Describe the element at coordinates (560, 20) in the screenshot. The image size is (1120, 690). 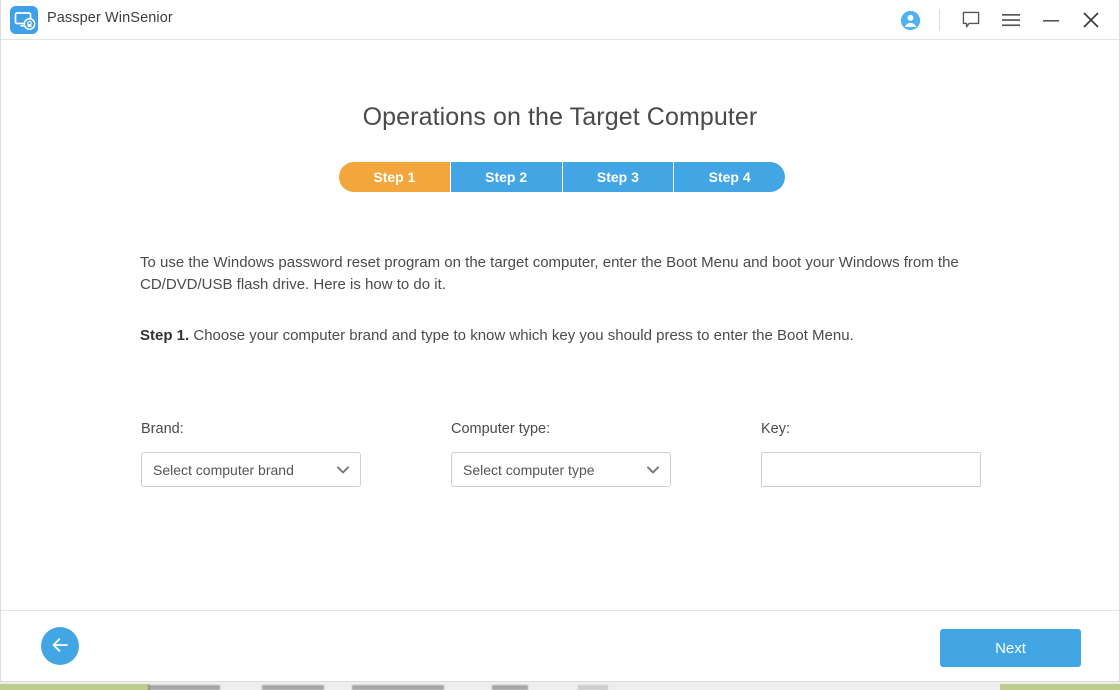
I see `title-bar: Passper WinSenior` at that location.